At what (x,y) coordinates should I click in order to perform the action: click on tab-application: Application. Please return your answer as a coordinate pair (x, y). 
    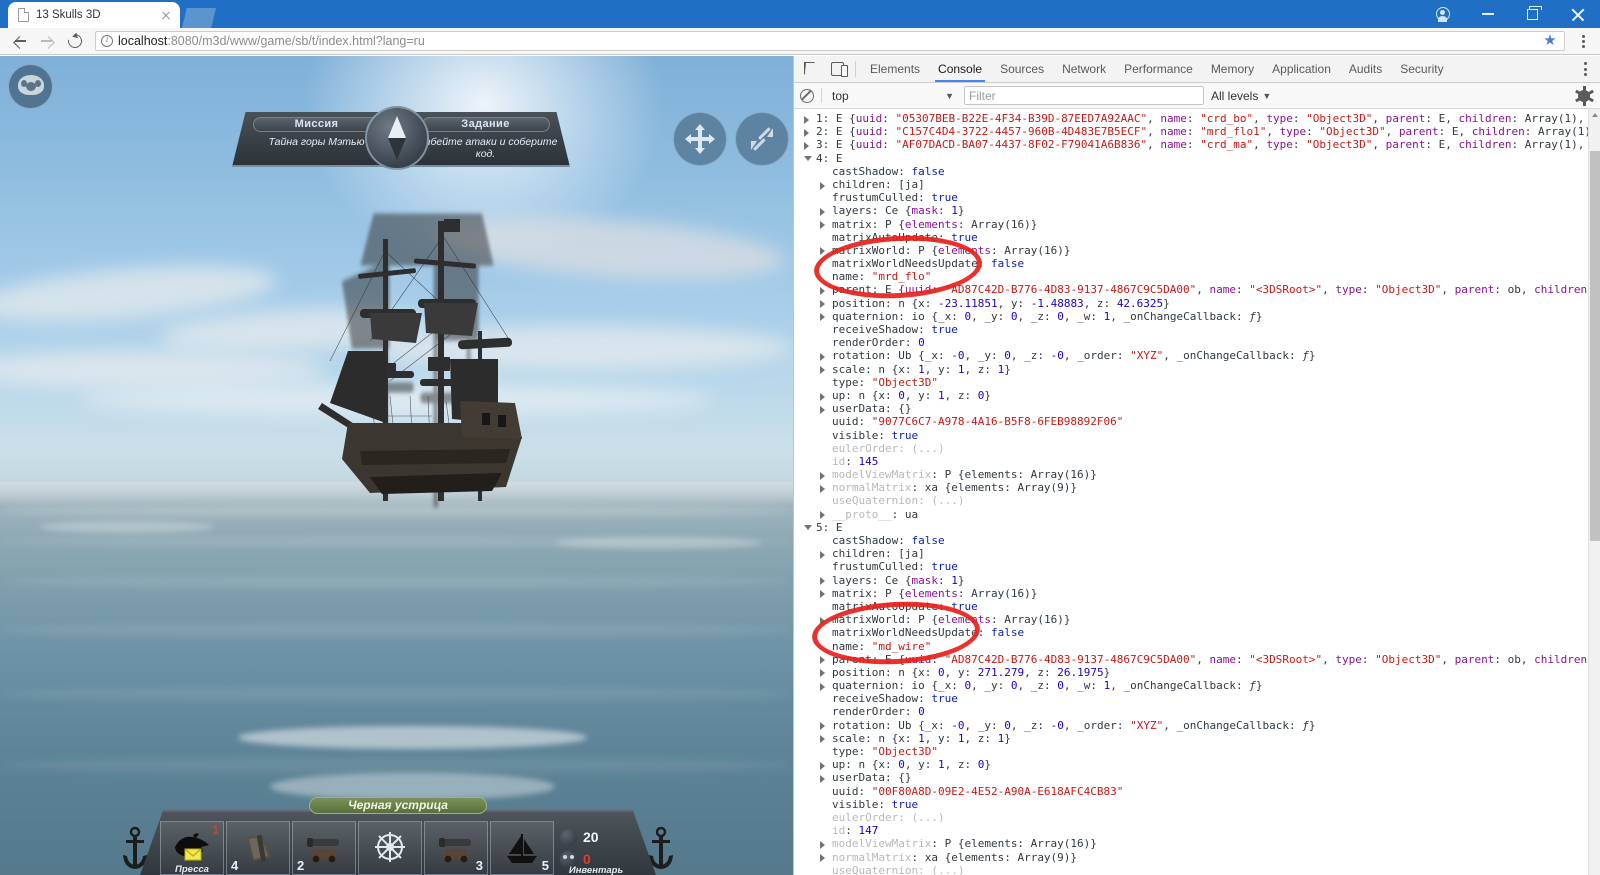
    Looking at the image, I should click on (1301, 69).